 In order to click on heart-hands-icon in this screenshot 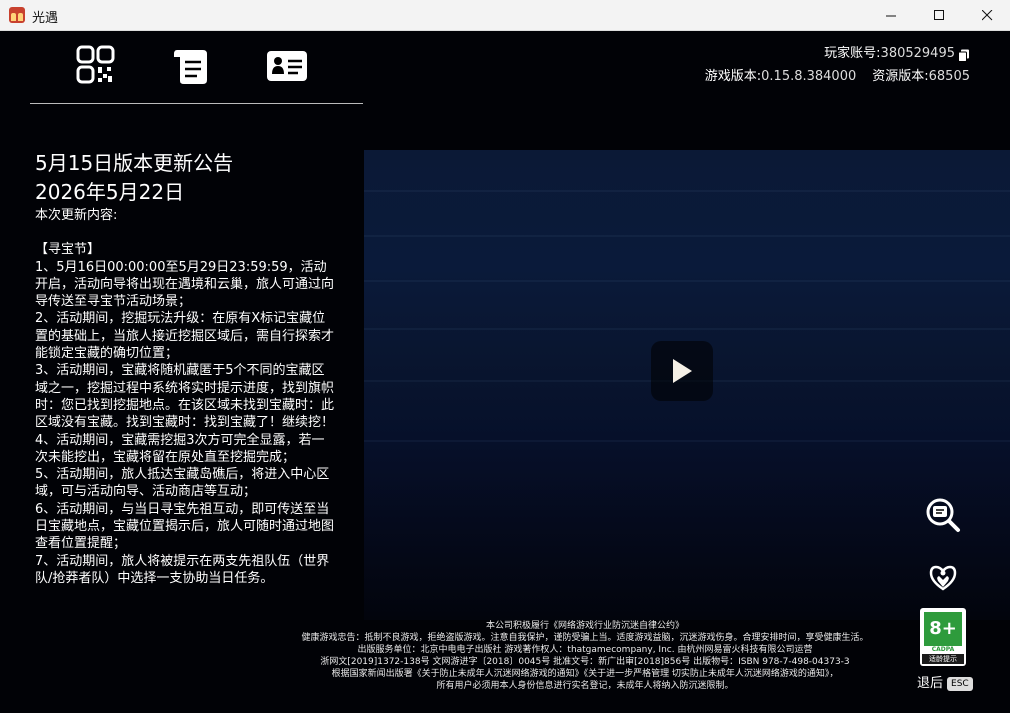, I will do `click(943, 578)`.